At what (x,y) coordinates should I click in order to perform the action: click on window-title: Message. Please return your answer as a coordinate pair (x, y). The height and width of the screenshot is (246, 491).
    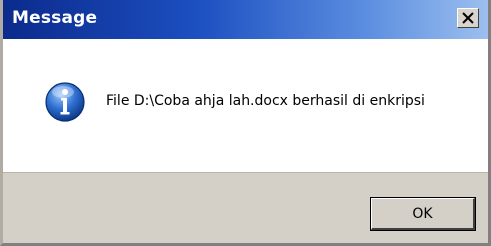
    Looking at the image, I should click on (55, 18).